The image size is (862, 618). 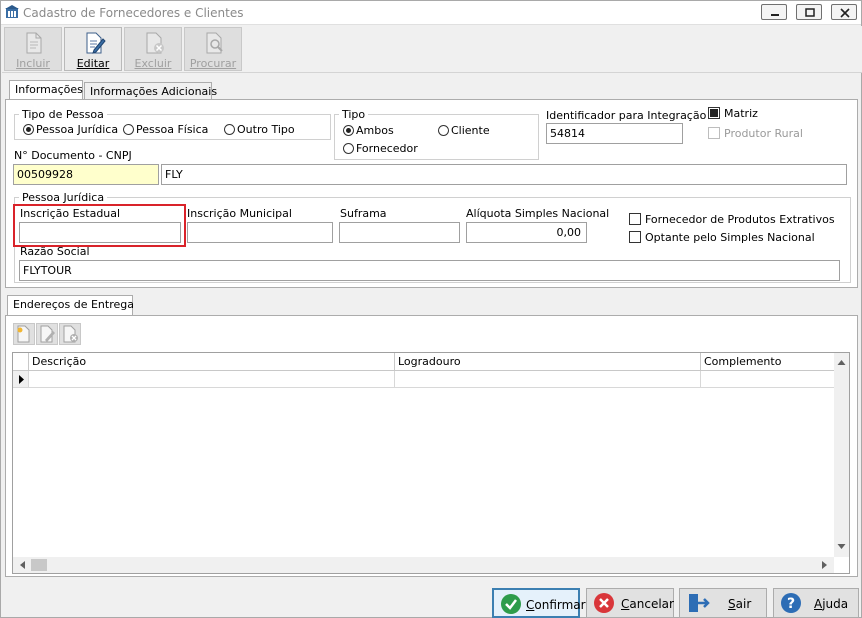 I want to click on window-title: Cadastro de Fornecedores e Clientes, so click(x=133, y=13).